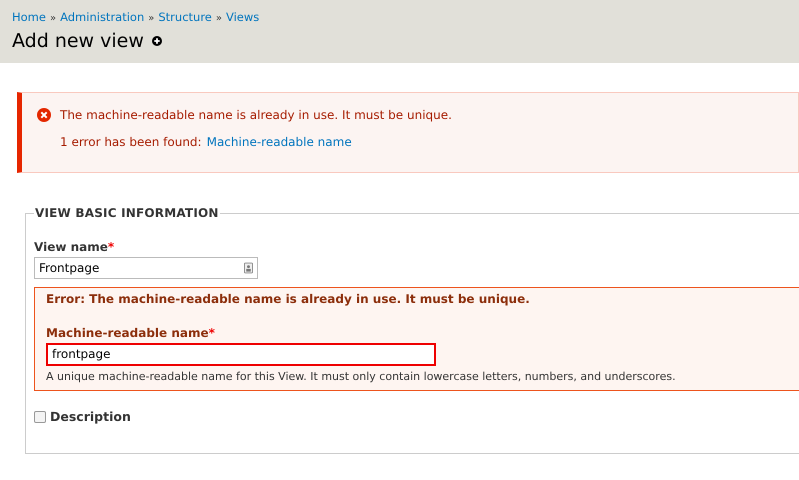 The image size is (799, 480). I want to click on plus-icon, so click(157, 41).